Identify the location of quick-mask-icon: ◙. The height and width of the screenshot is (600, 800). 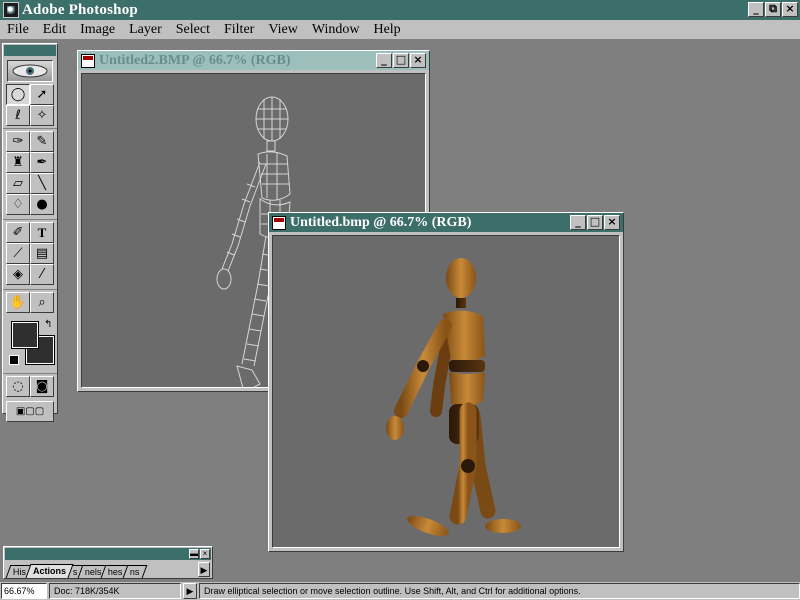
(42, 386).